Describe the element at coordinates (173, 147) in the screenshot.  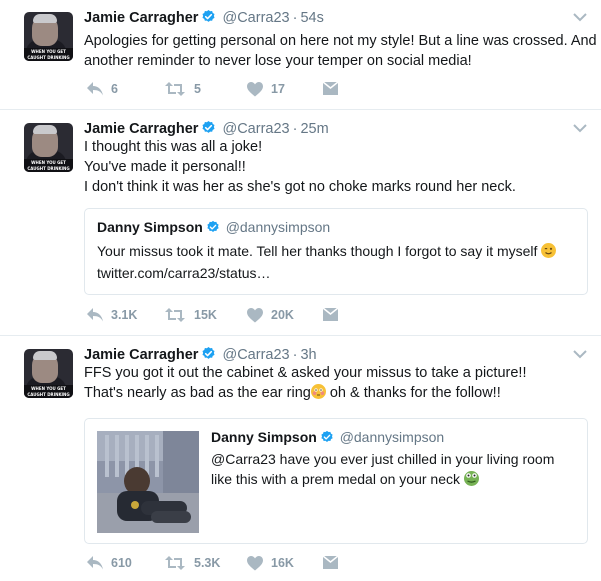
I see `tweet-text-line: I thought this was all a joke!` at that location.